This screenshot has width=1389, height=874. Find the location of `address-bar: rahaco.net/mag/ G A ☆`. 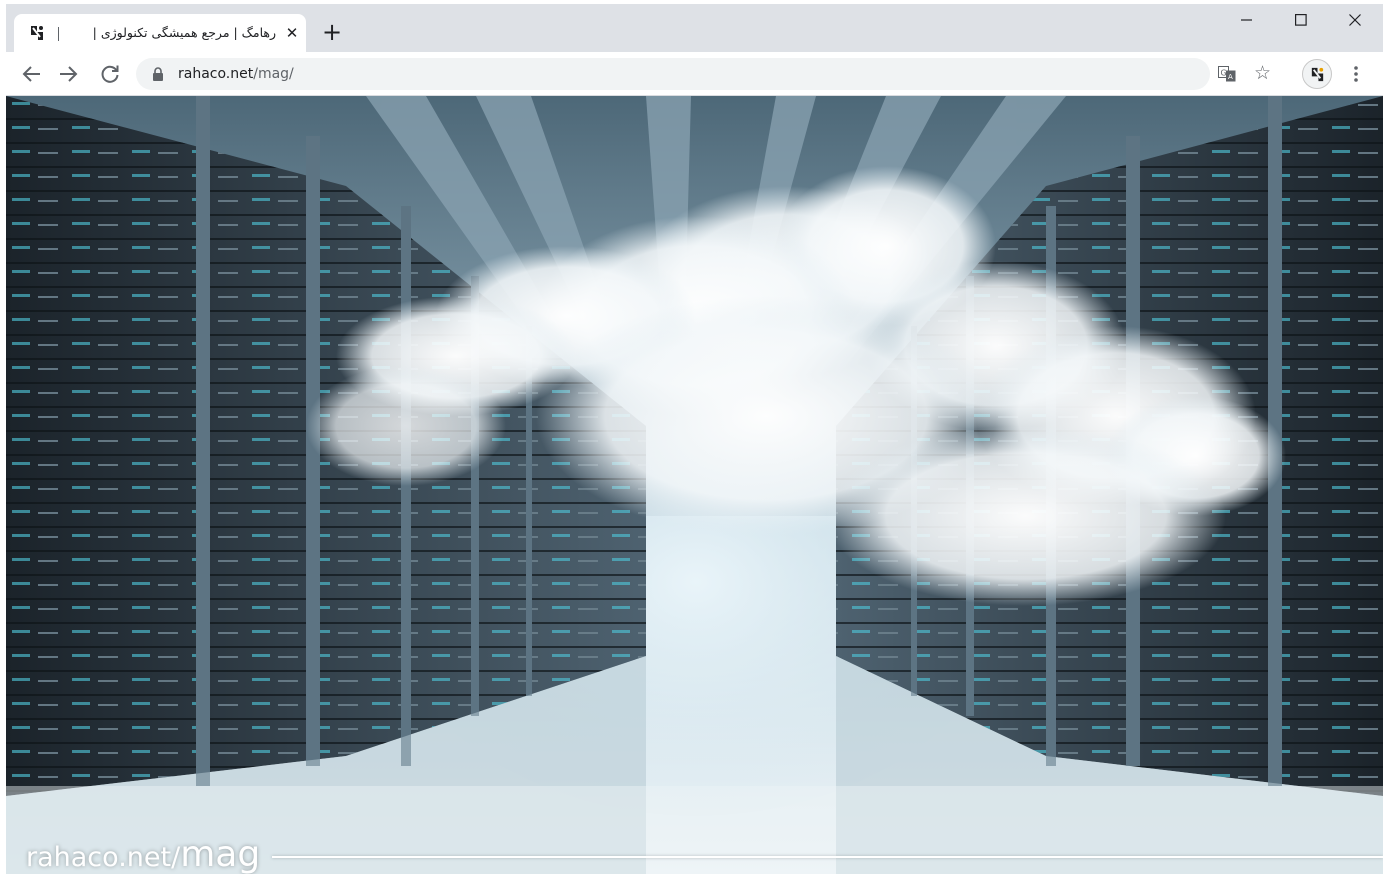

address-bar: rahaco.net/mag/ G A ☆ is located at coordinates (703, 74).